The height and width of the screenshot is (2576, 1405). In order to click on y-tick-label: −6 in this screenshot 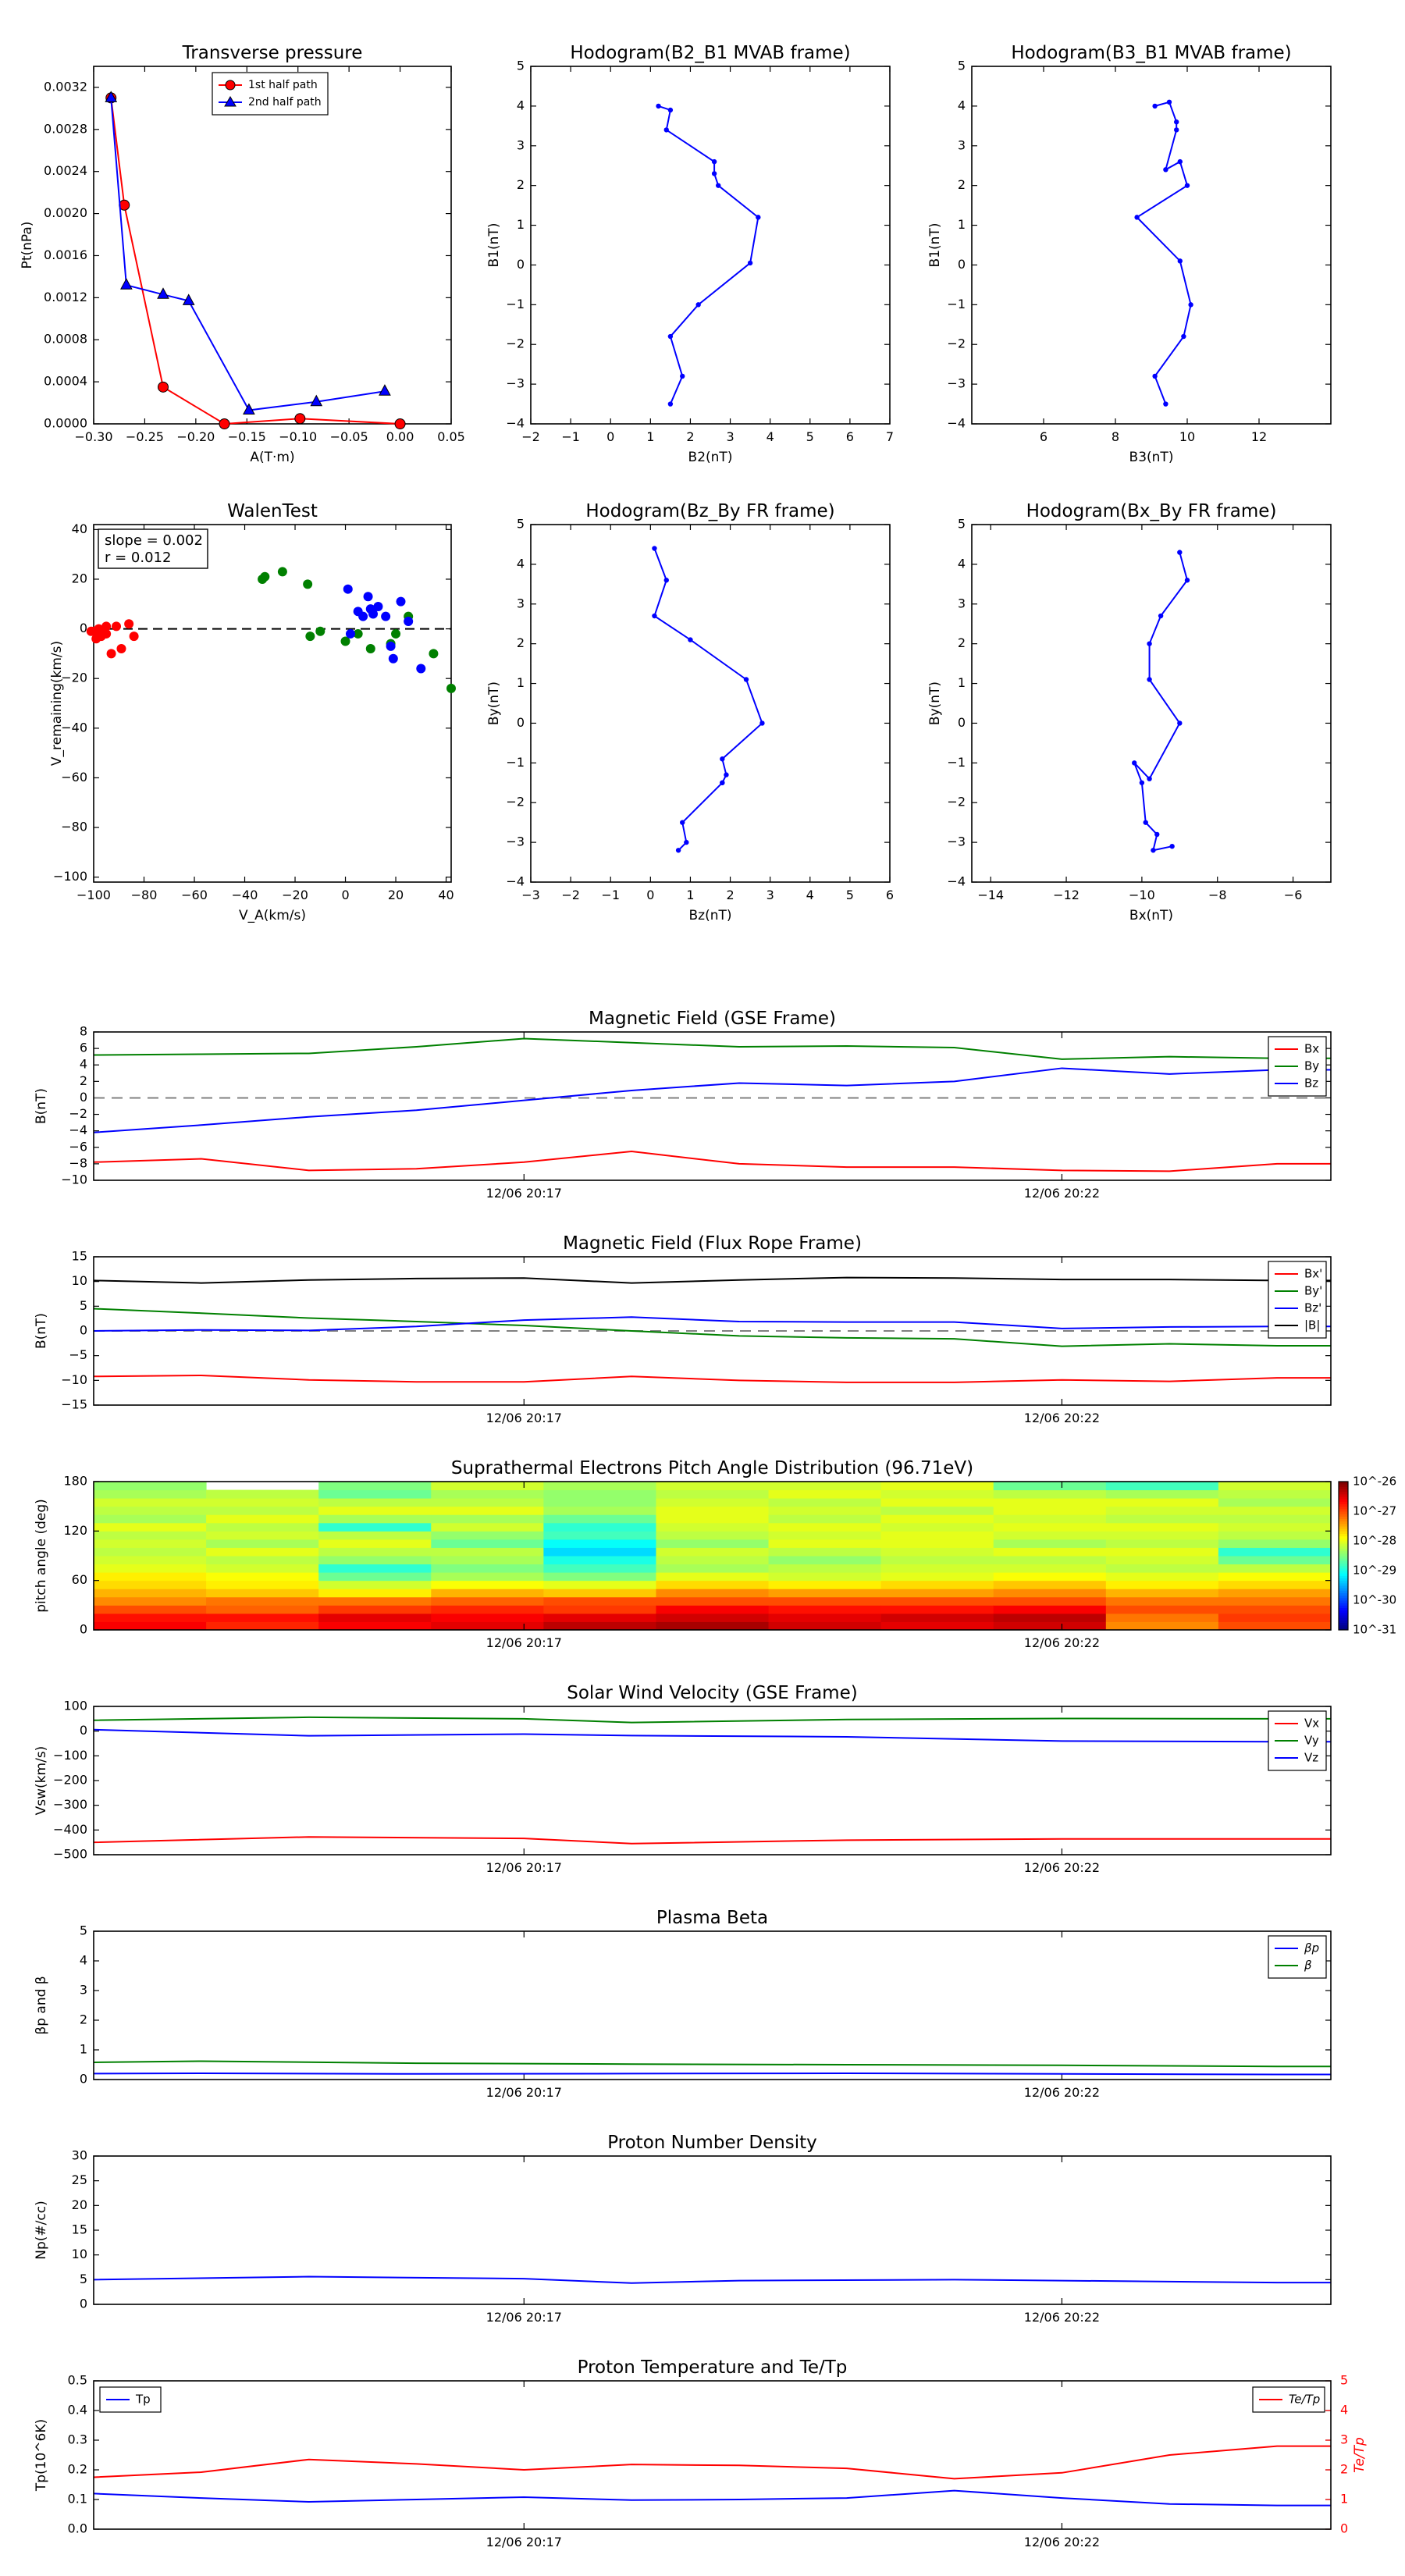, I will do `click(78, 1146)`.